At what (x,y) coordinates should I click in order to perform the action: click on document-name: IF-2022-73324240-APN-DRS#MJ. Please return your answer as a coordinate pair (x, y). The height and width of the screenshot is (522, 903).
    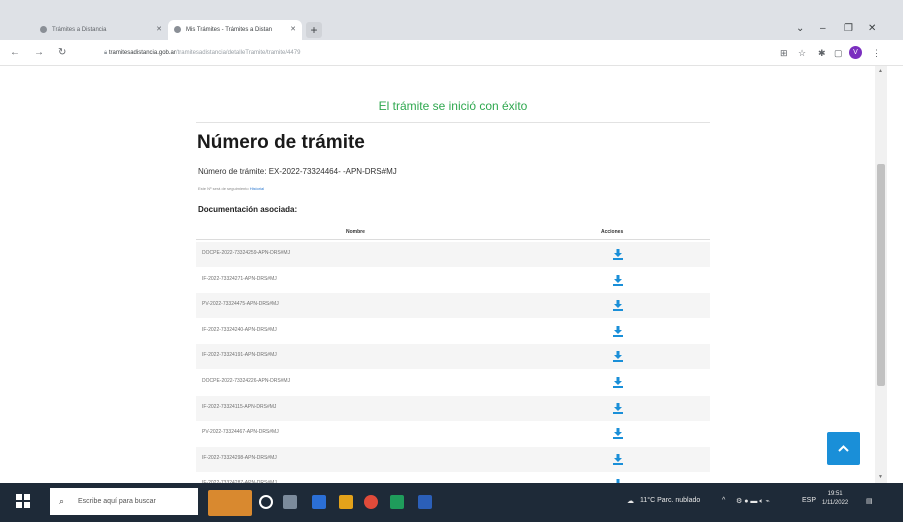
    Looking at the image, I should click on (239, 329).